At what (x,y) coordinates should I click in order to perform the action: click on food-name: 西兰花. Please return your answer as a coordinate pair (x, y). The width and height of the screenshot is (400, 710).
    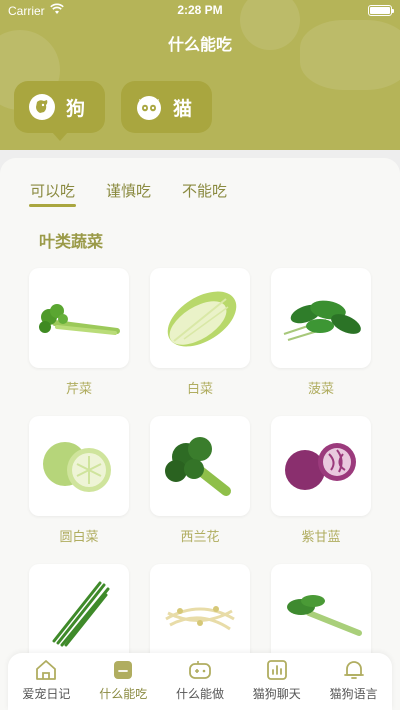
    Looking at the image, I should click on (200, 537).